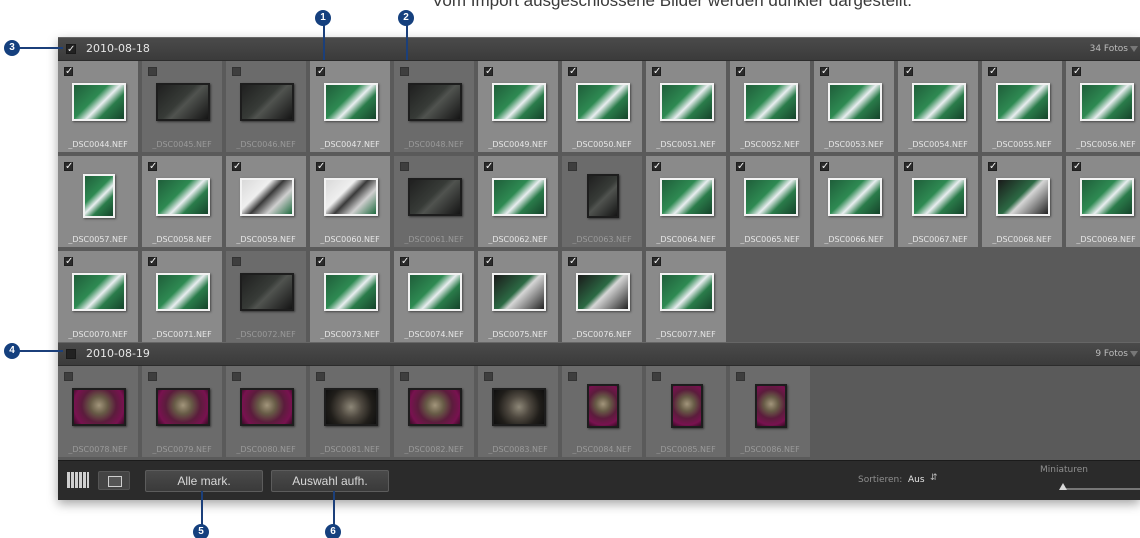 This screenshot has width=1140, height=538. I want to click on group-checkbox: ✓, so click(71, 49).